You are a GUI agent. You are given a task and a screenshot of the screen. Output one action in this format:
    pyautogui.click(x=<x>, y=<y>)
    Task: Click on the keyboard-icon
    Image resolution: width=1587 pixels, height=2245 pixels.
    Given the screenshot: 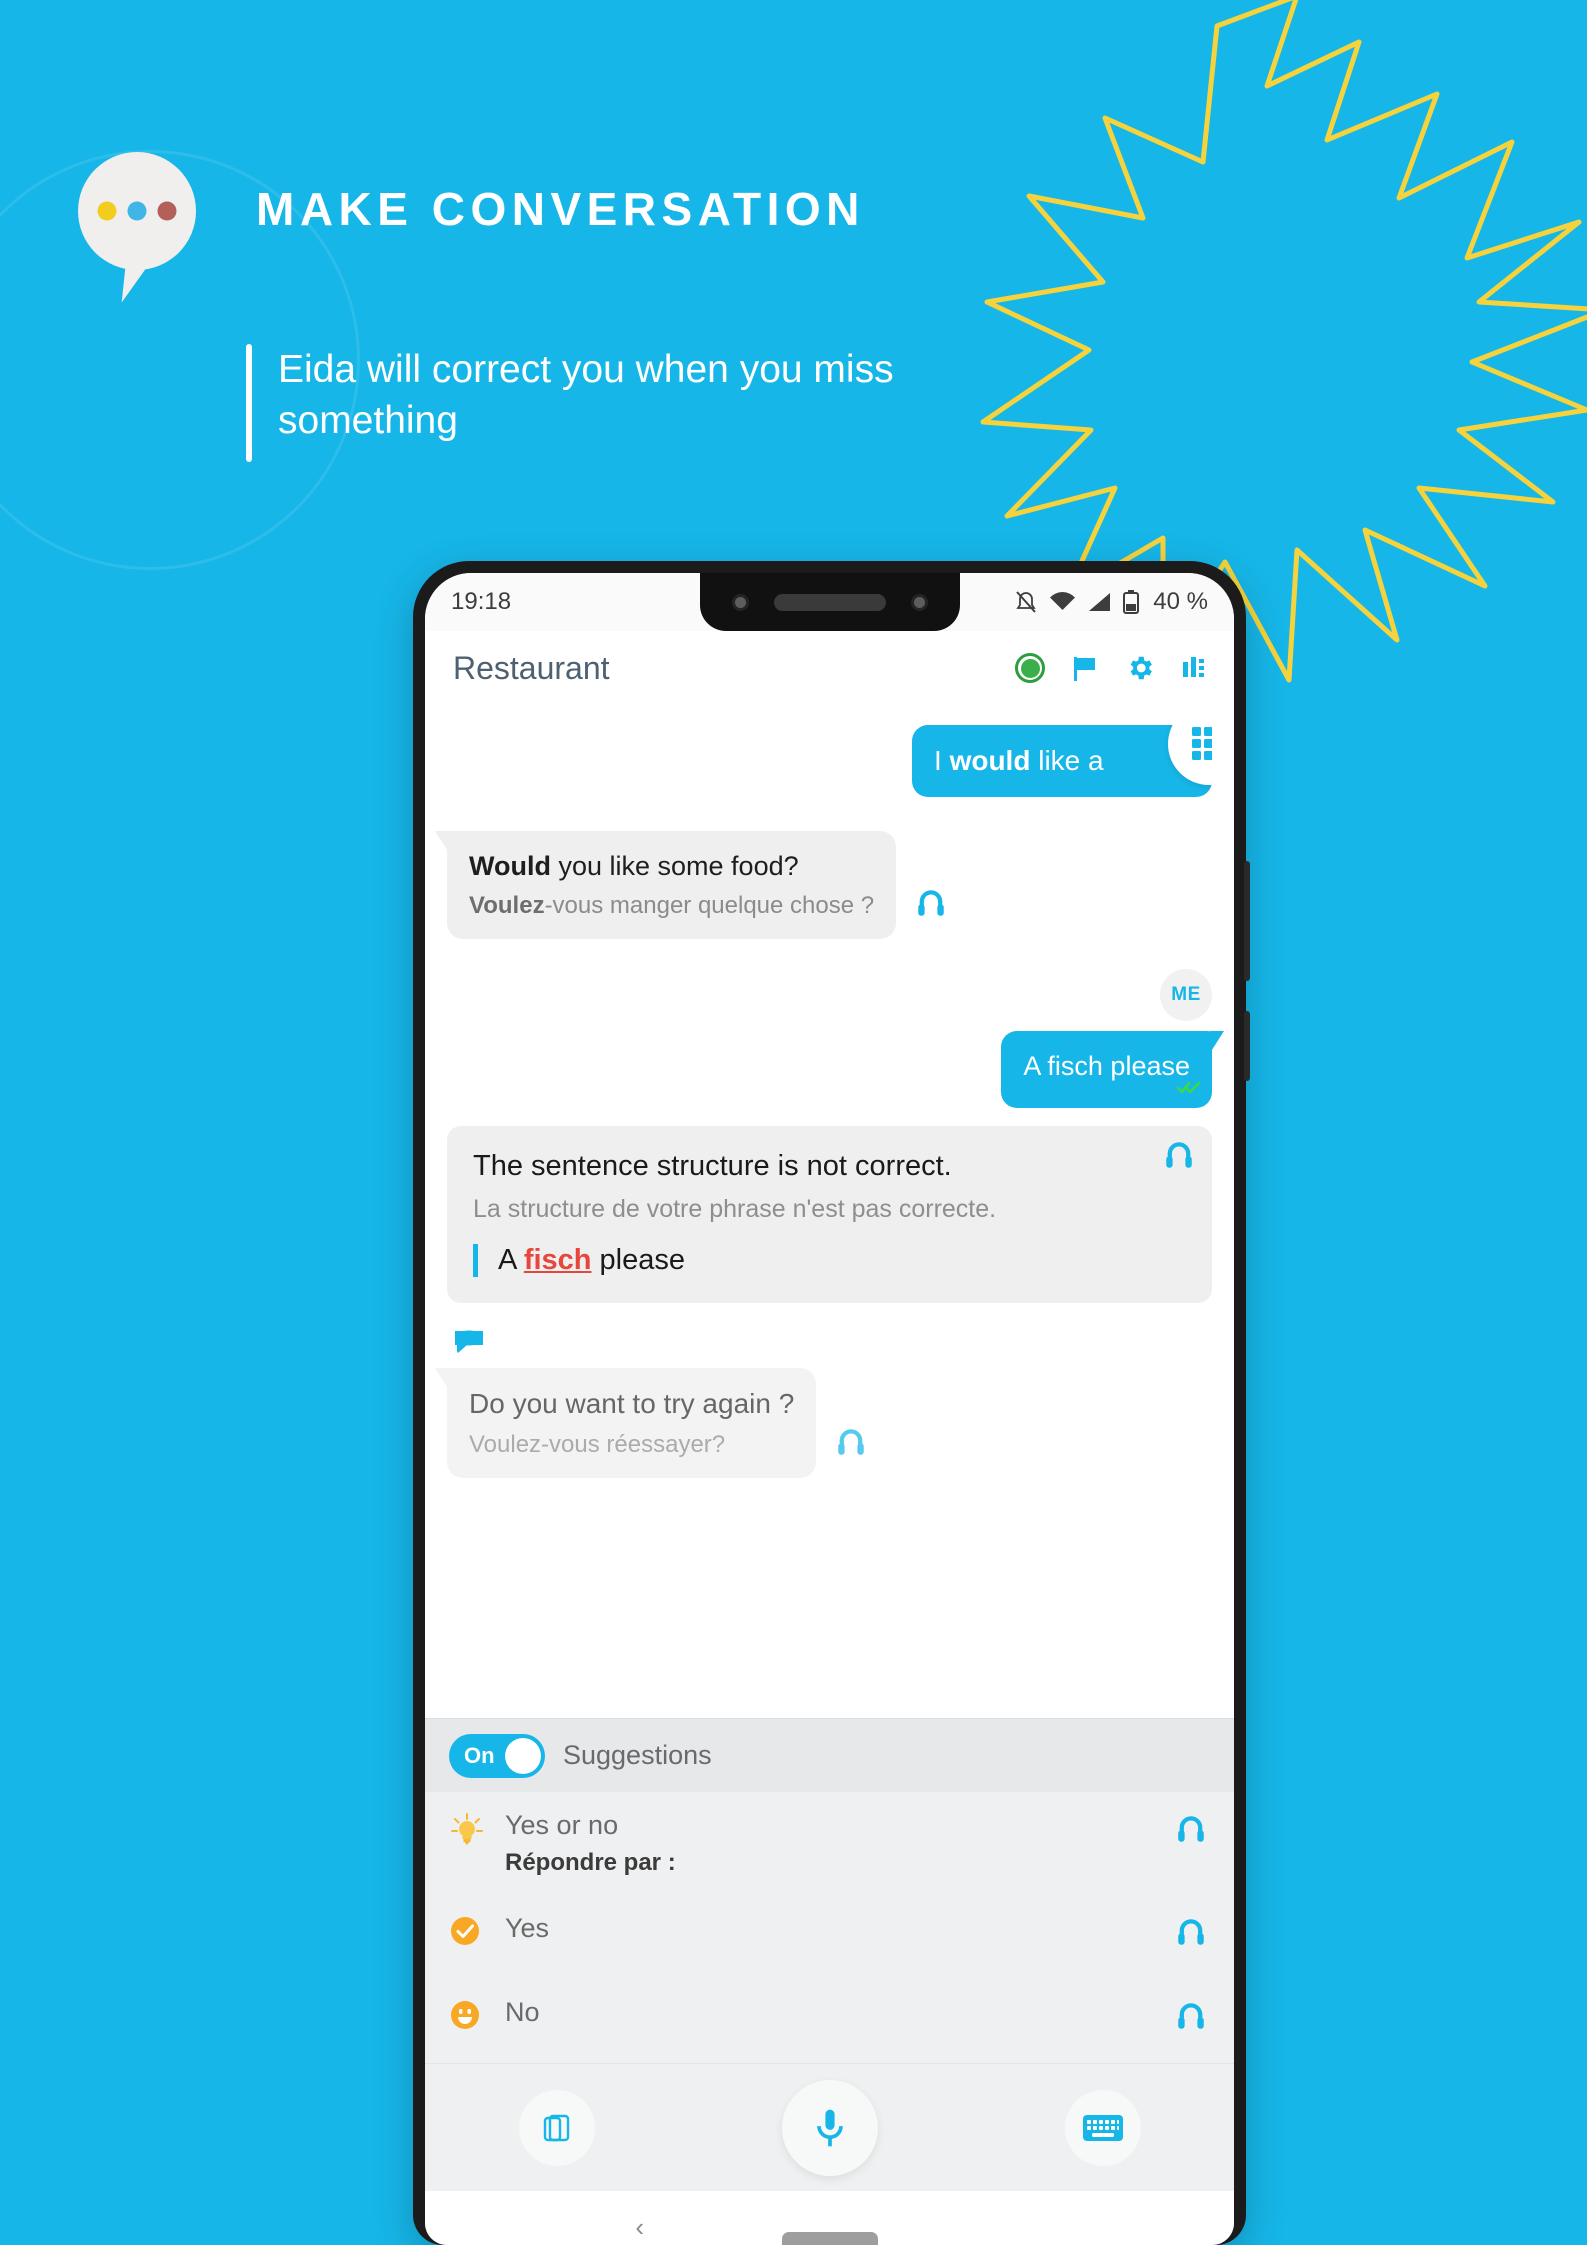 What is the action you would take?
    pyautogui.click(x=1102, y=2127)
    